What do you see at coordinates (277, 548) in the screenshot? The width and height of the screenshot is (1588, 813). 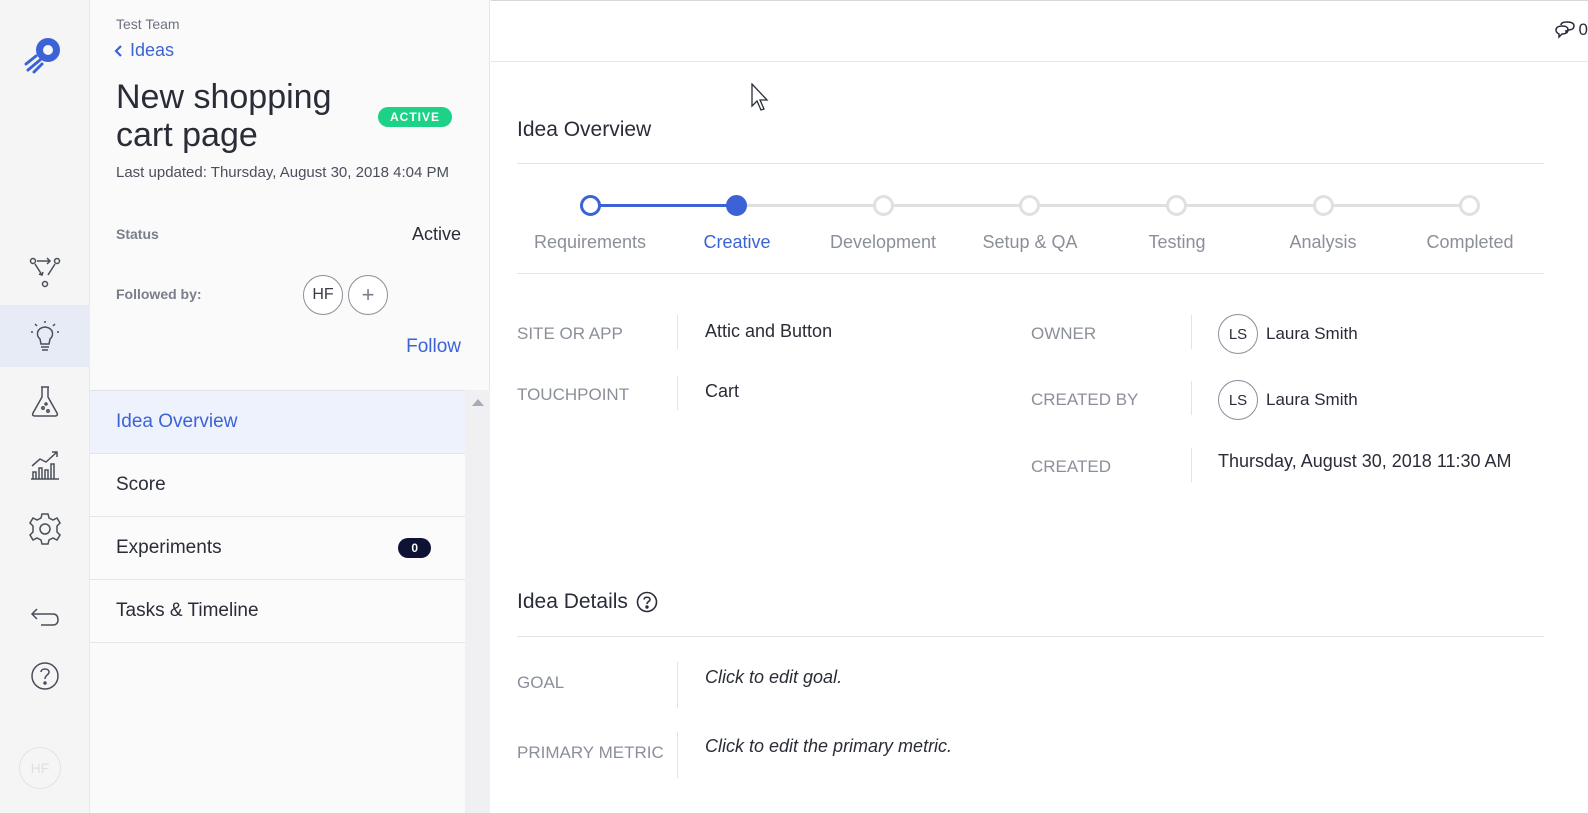 I see `menu-item-experiments: Experiments 0` at bounding box center [277, 548].